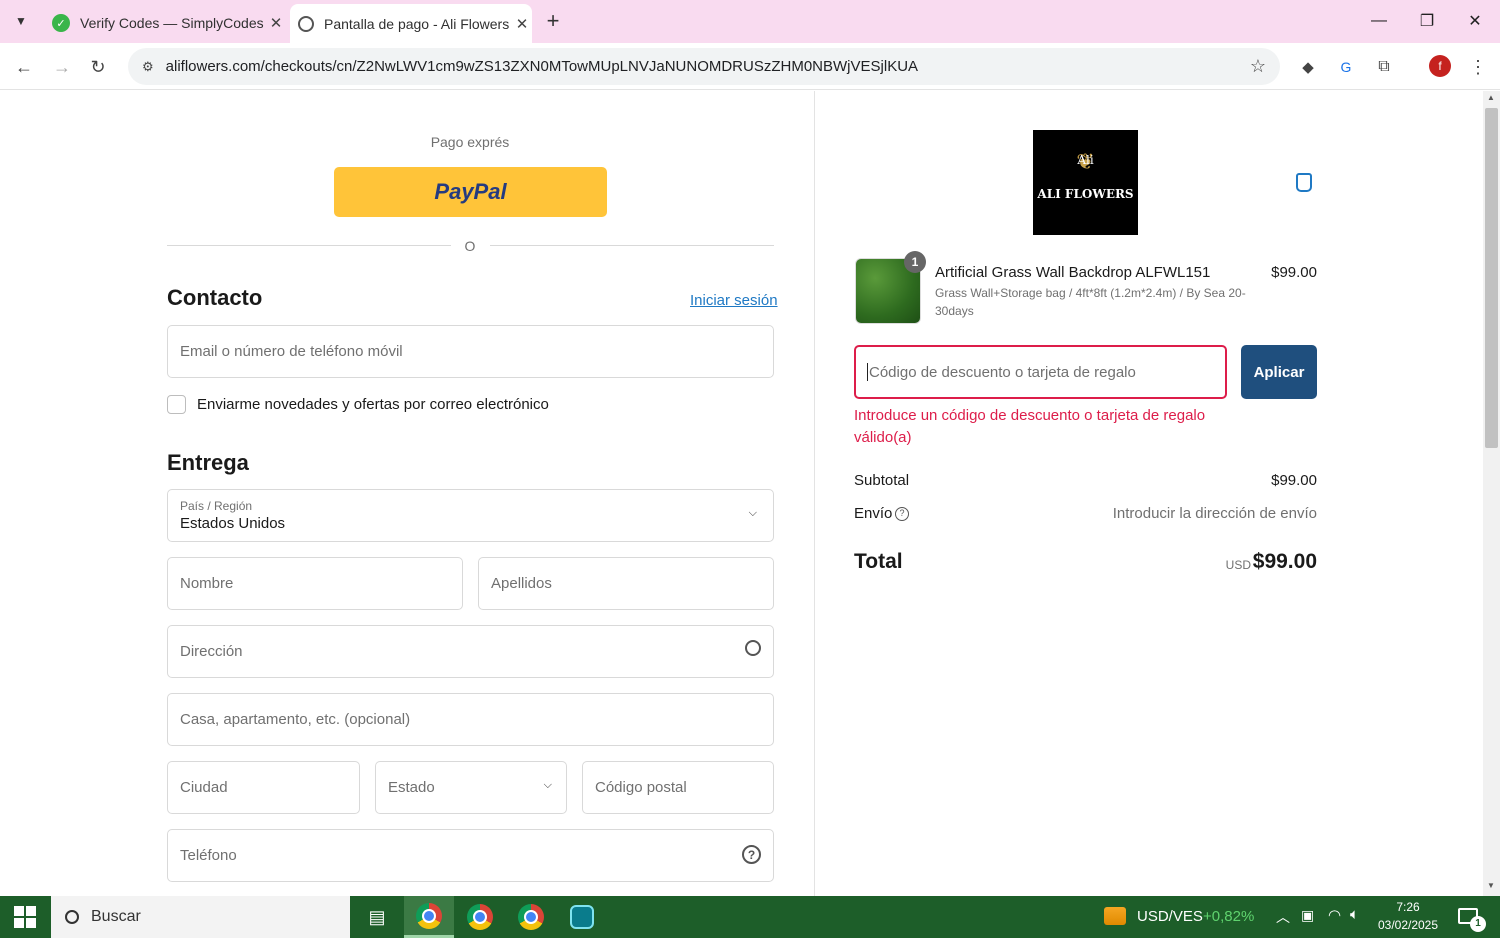 Image resolution: width=1500 pixels, height=938 pixels. What do you see at coordinates (521, 583) in the screenshot?
I see `last-name-placeholder: Apellidos` at bounding box center [521, 583].